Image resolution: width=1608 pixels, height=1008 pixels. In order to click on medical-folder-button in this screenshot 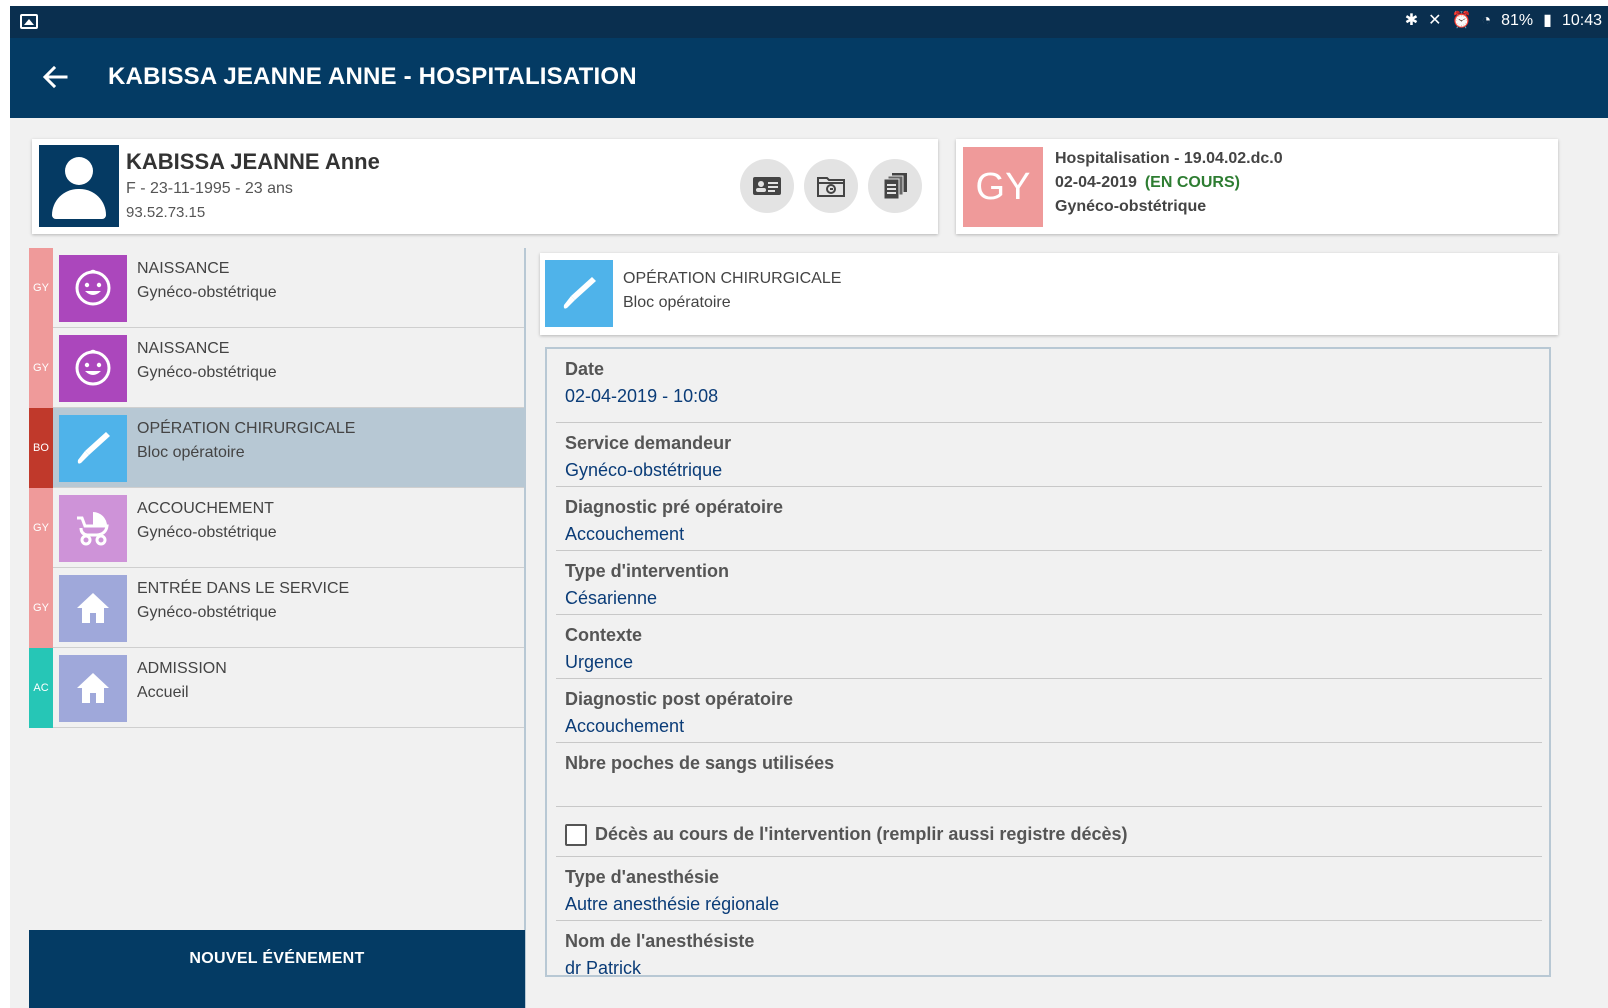, I will do `click(831, 186)`.